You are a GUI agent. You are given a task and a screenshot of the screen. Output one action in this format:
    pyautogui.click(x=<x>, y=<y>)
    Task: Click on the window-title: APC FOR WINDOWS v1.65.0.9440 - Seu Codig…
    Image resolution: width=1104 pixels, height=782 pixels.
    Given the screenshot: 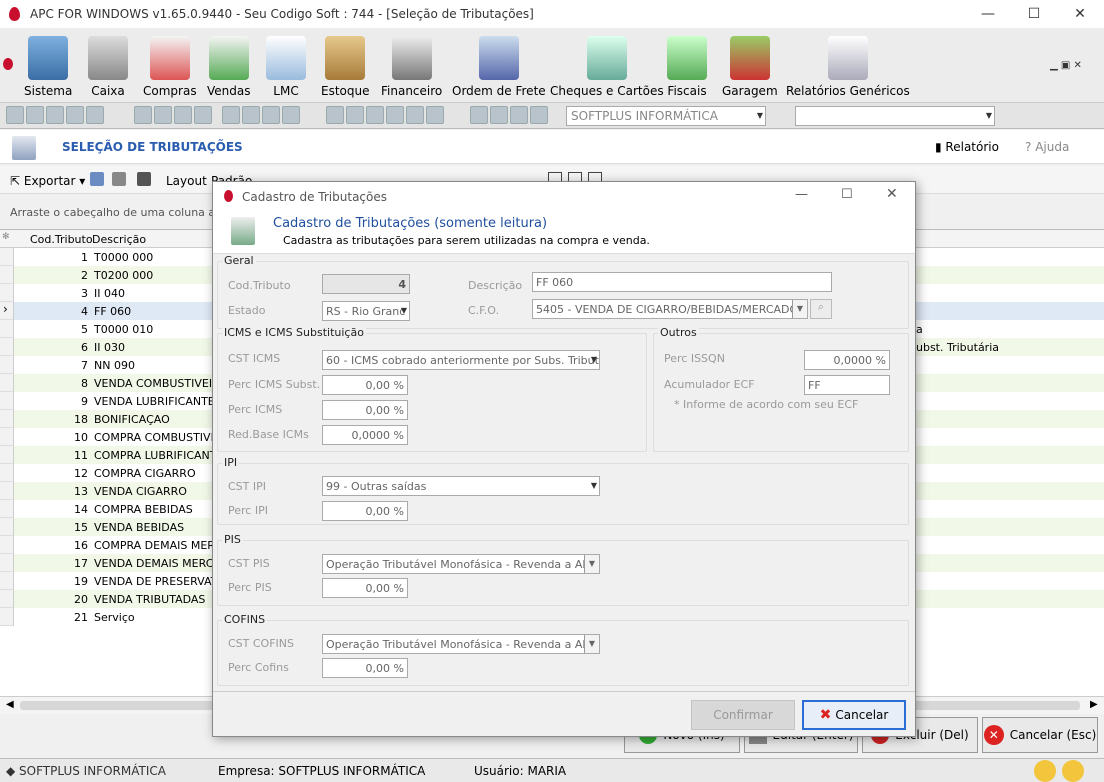 What is the action you would take?
    pyautogui.click(x=282, y=14)
    